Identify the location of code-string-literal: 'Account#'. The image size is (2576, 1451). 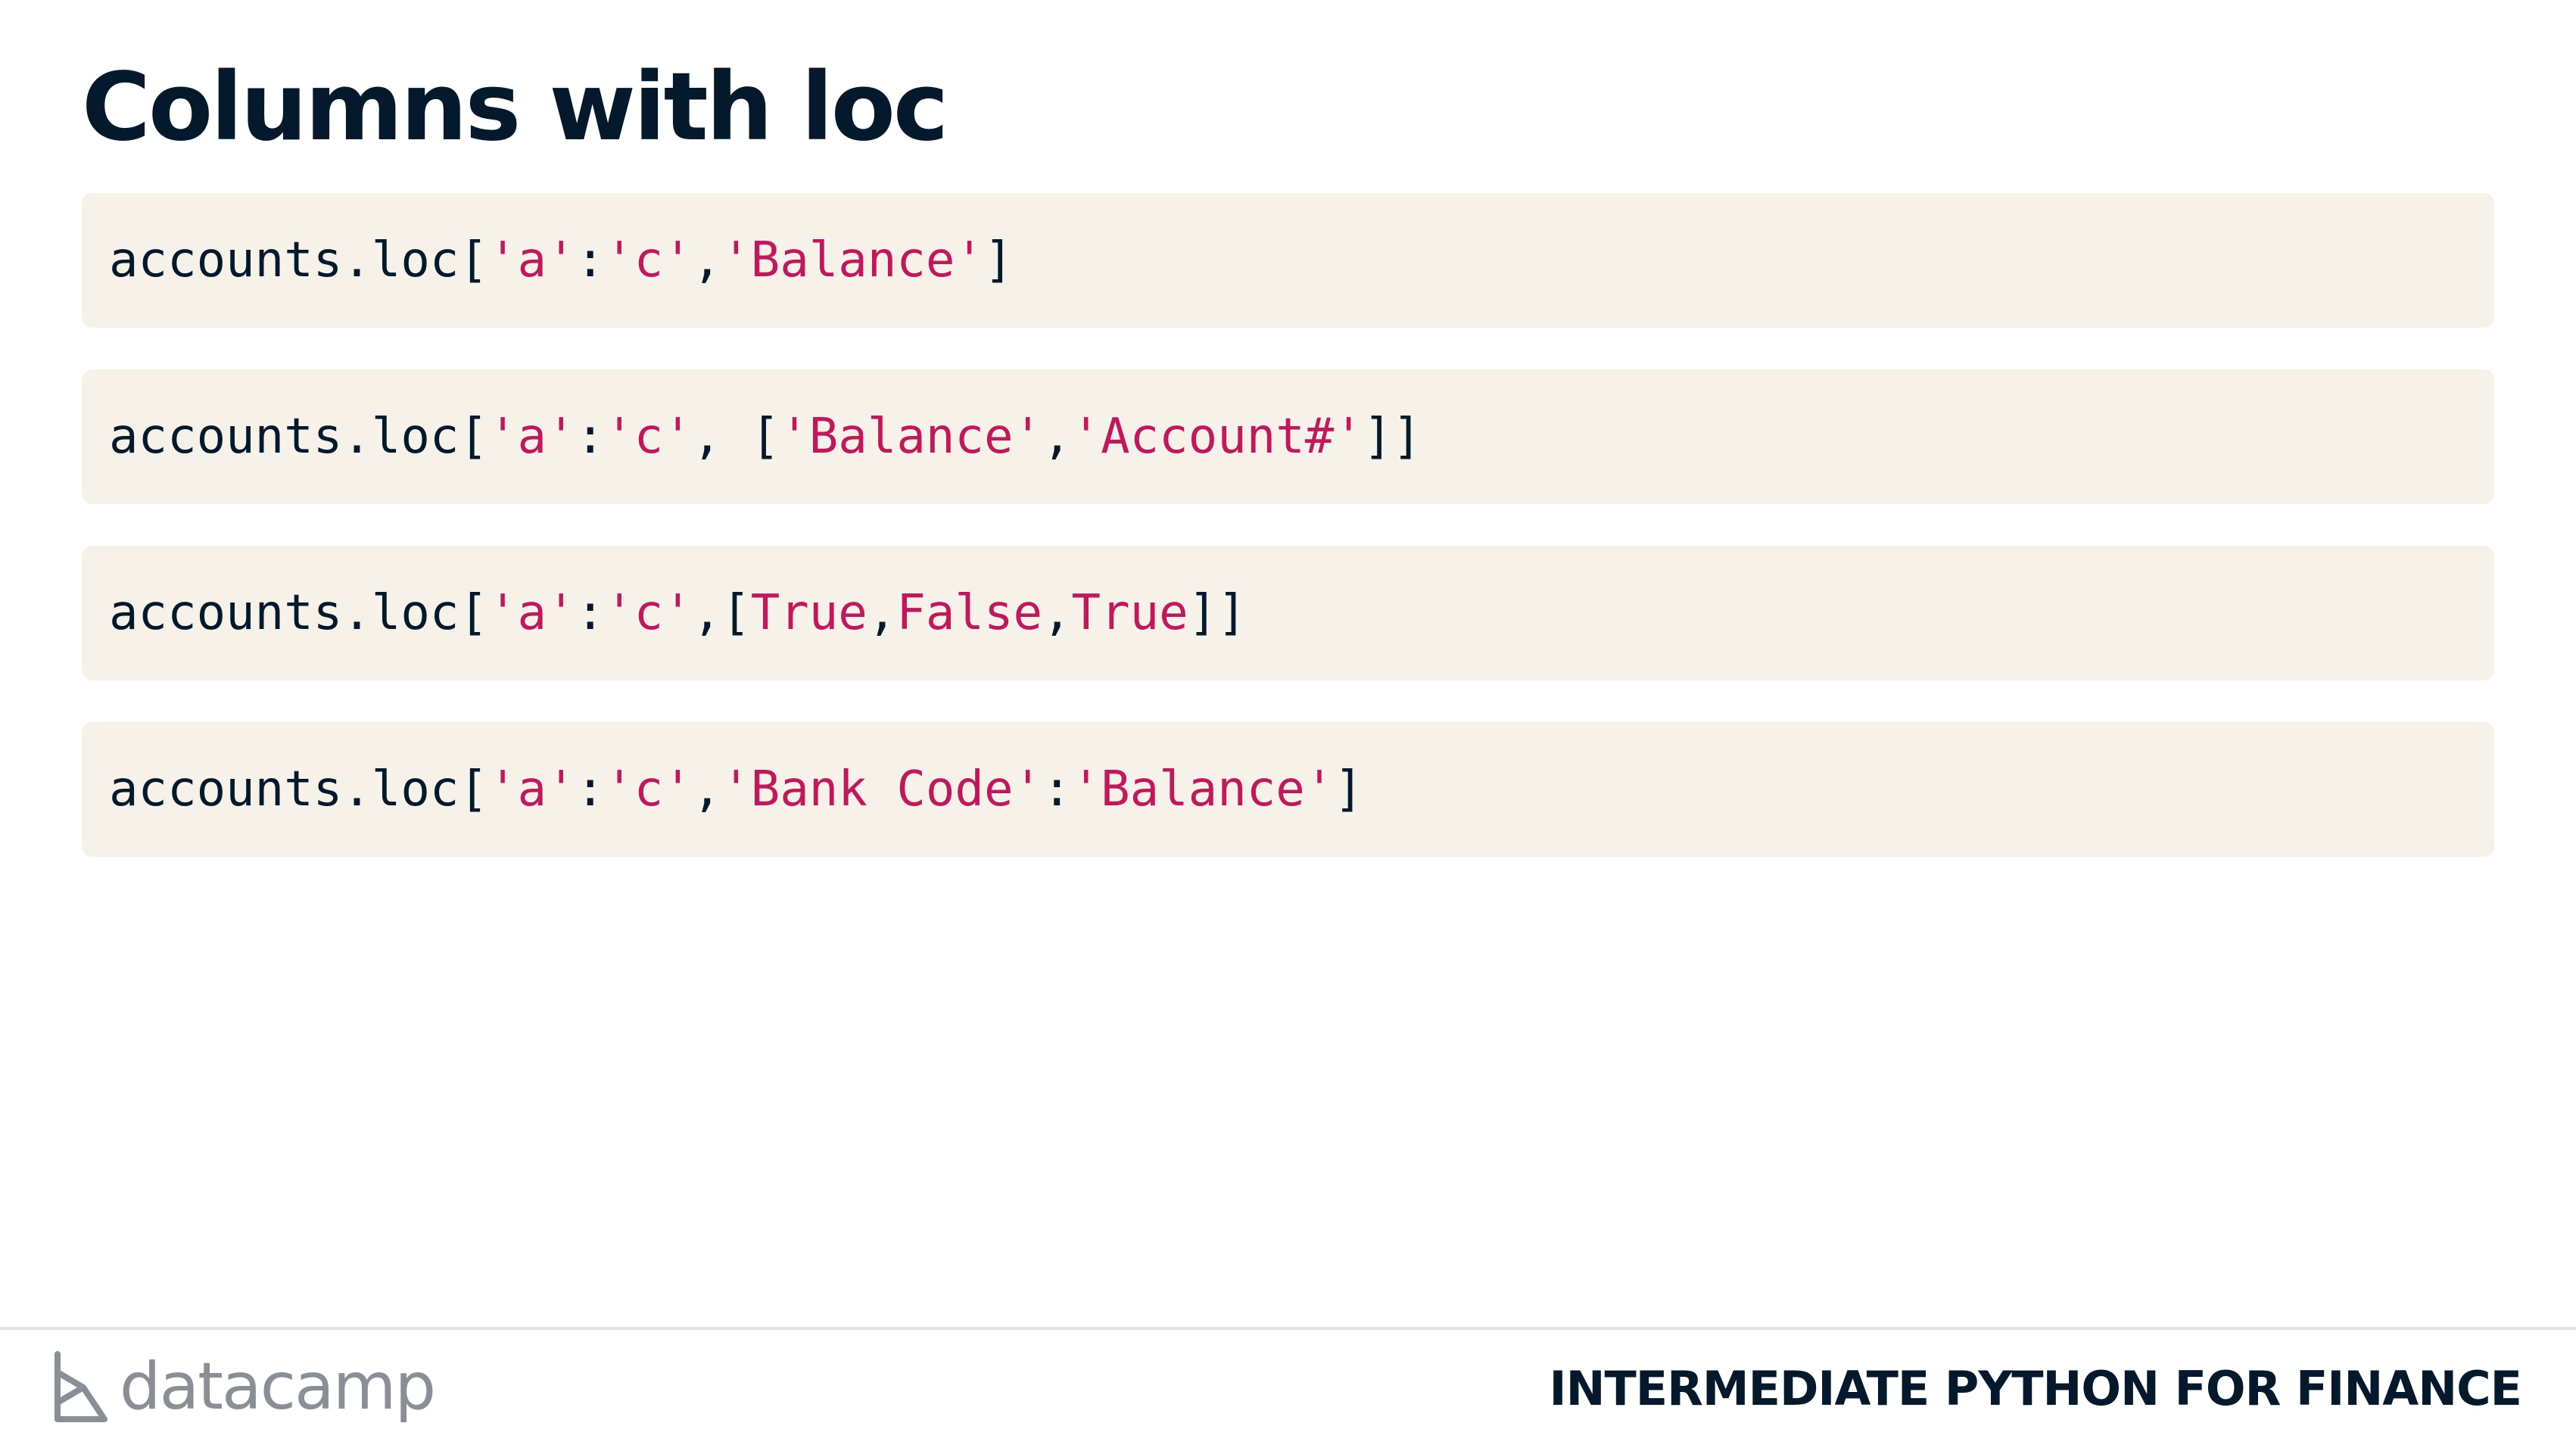
(1217, 437).